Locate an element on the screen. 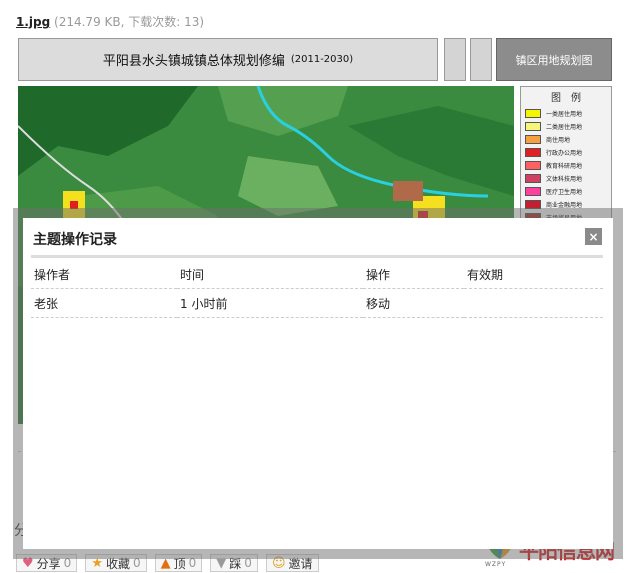  legend-item: 文体科技用地 is located at coordinates (566, 178).